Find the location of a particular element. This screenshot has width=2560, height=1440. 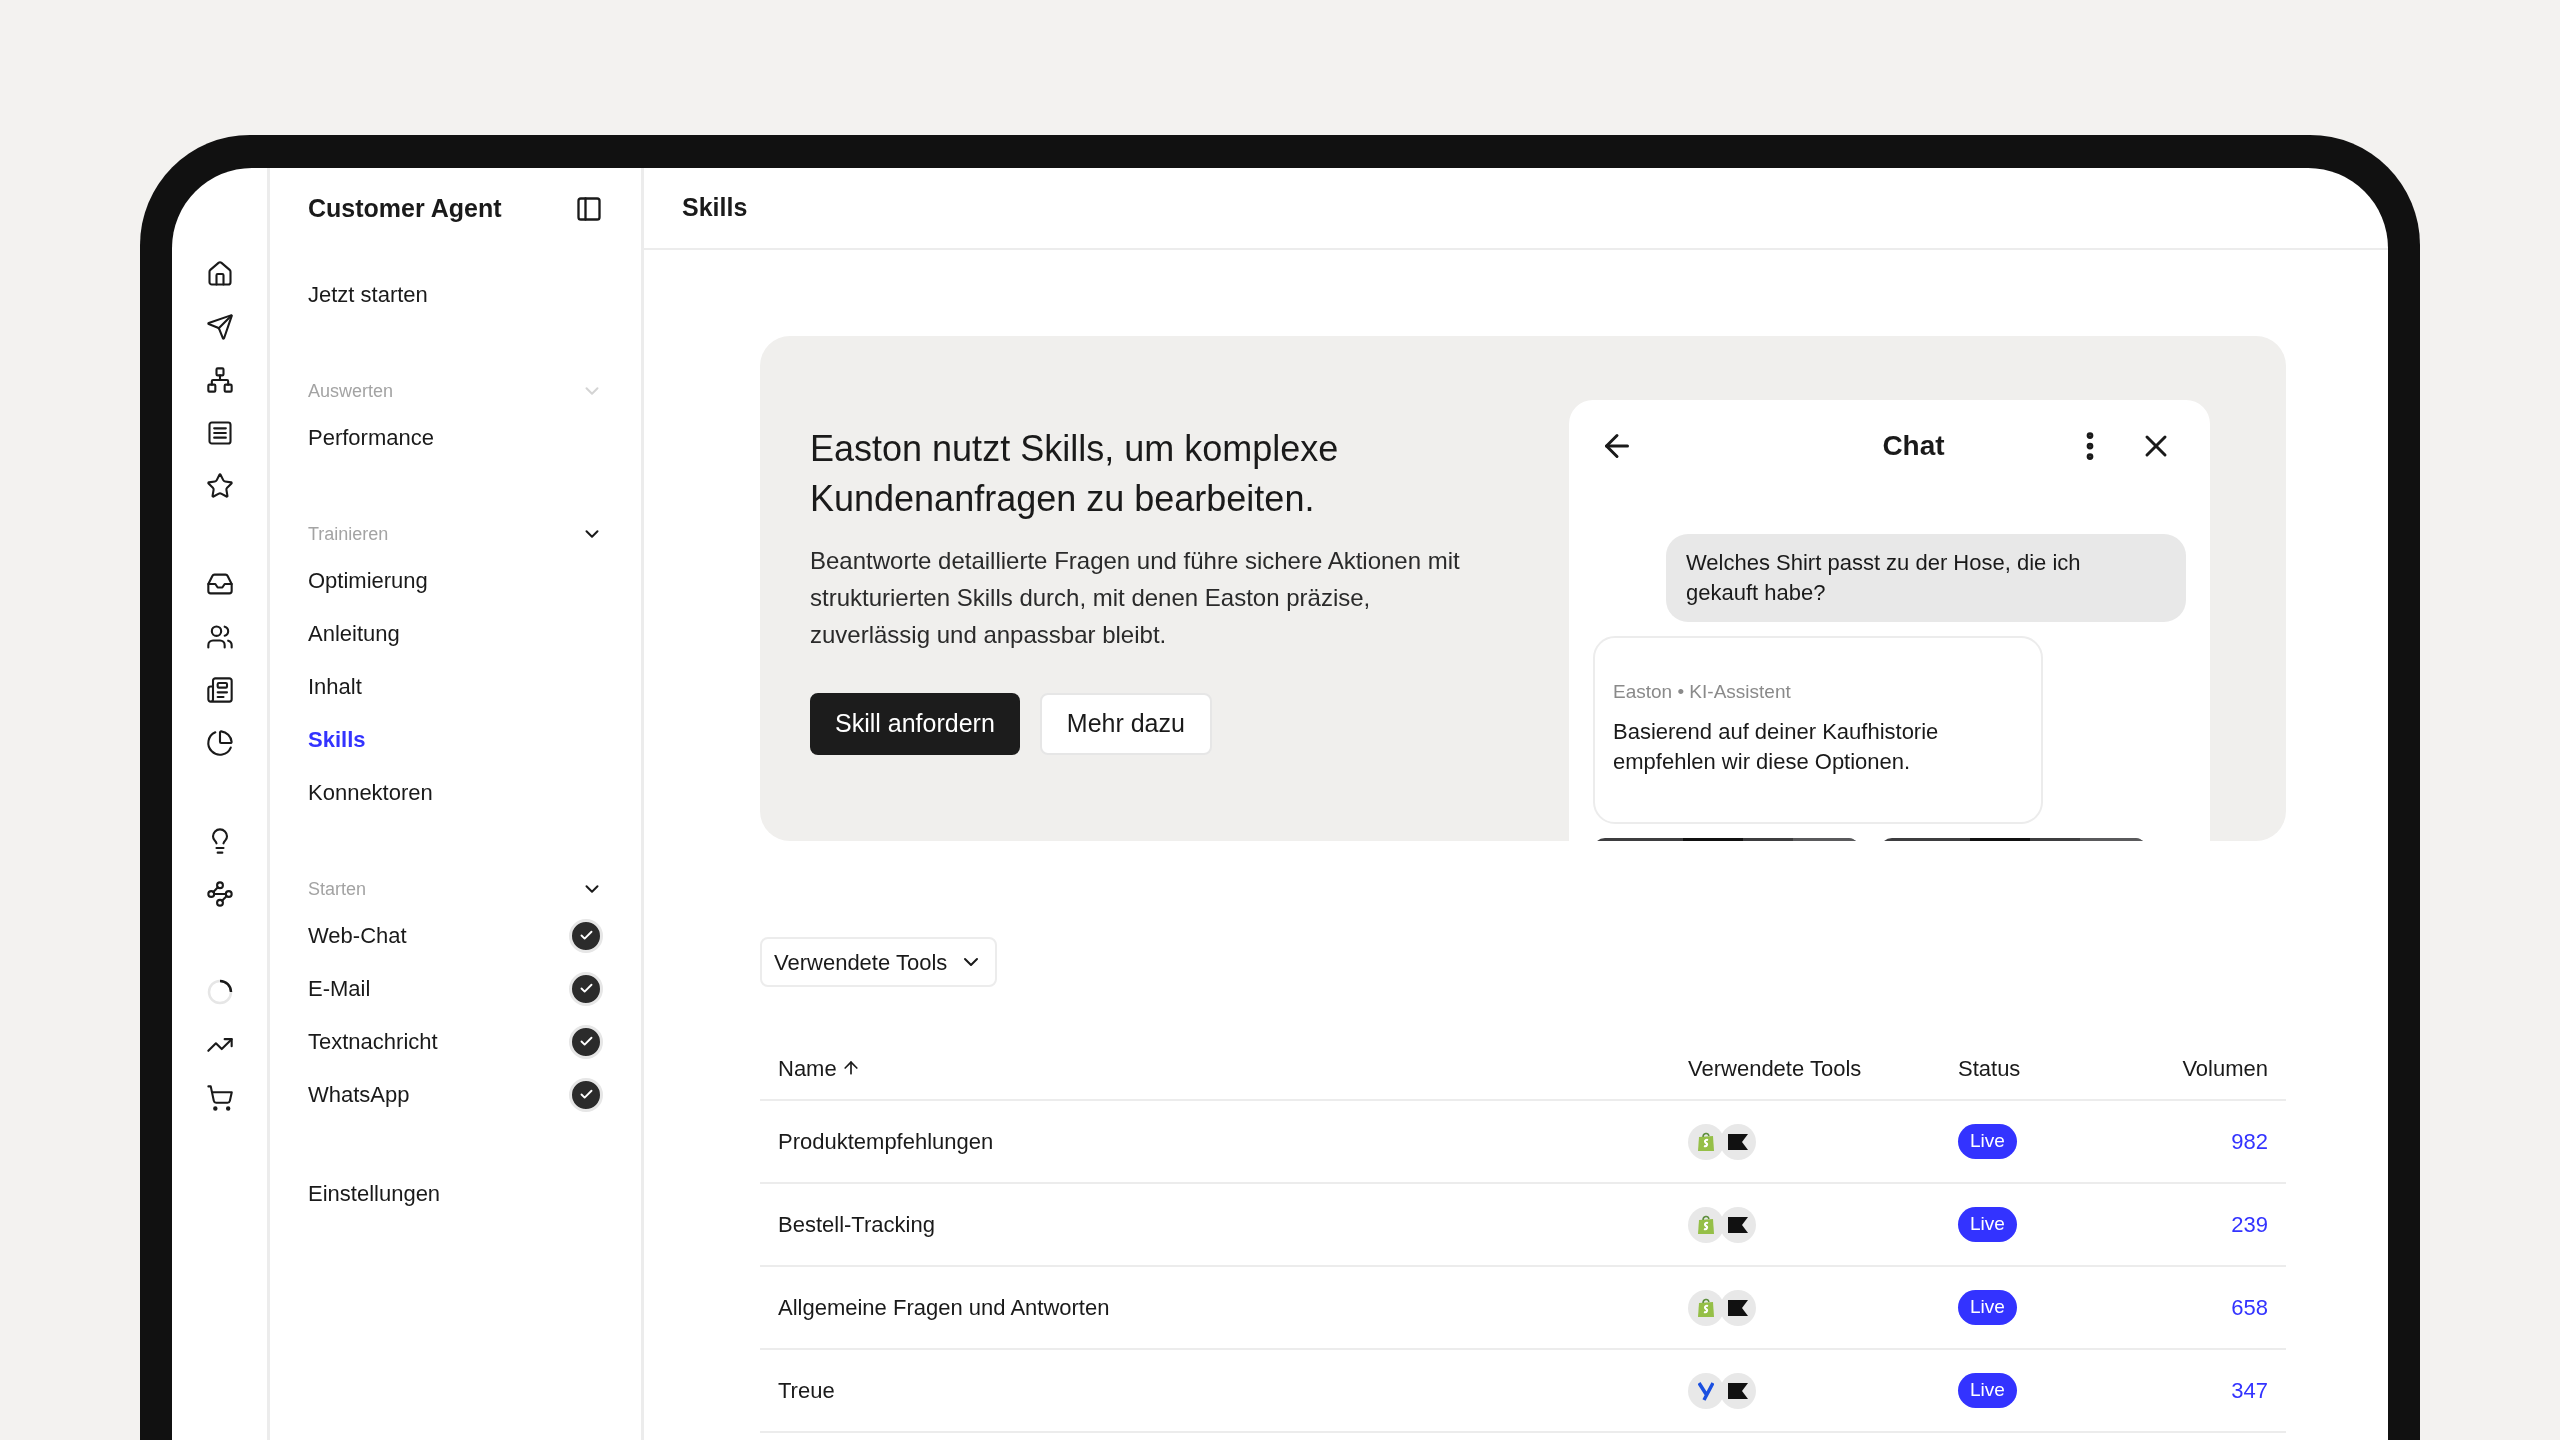

banner-heading: Easton nutzt Skills, um komplexe Kundenanfragen zu bearbeiten. is located at coordinates (1075, 474).